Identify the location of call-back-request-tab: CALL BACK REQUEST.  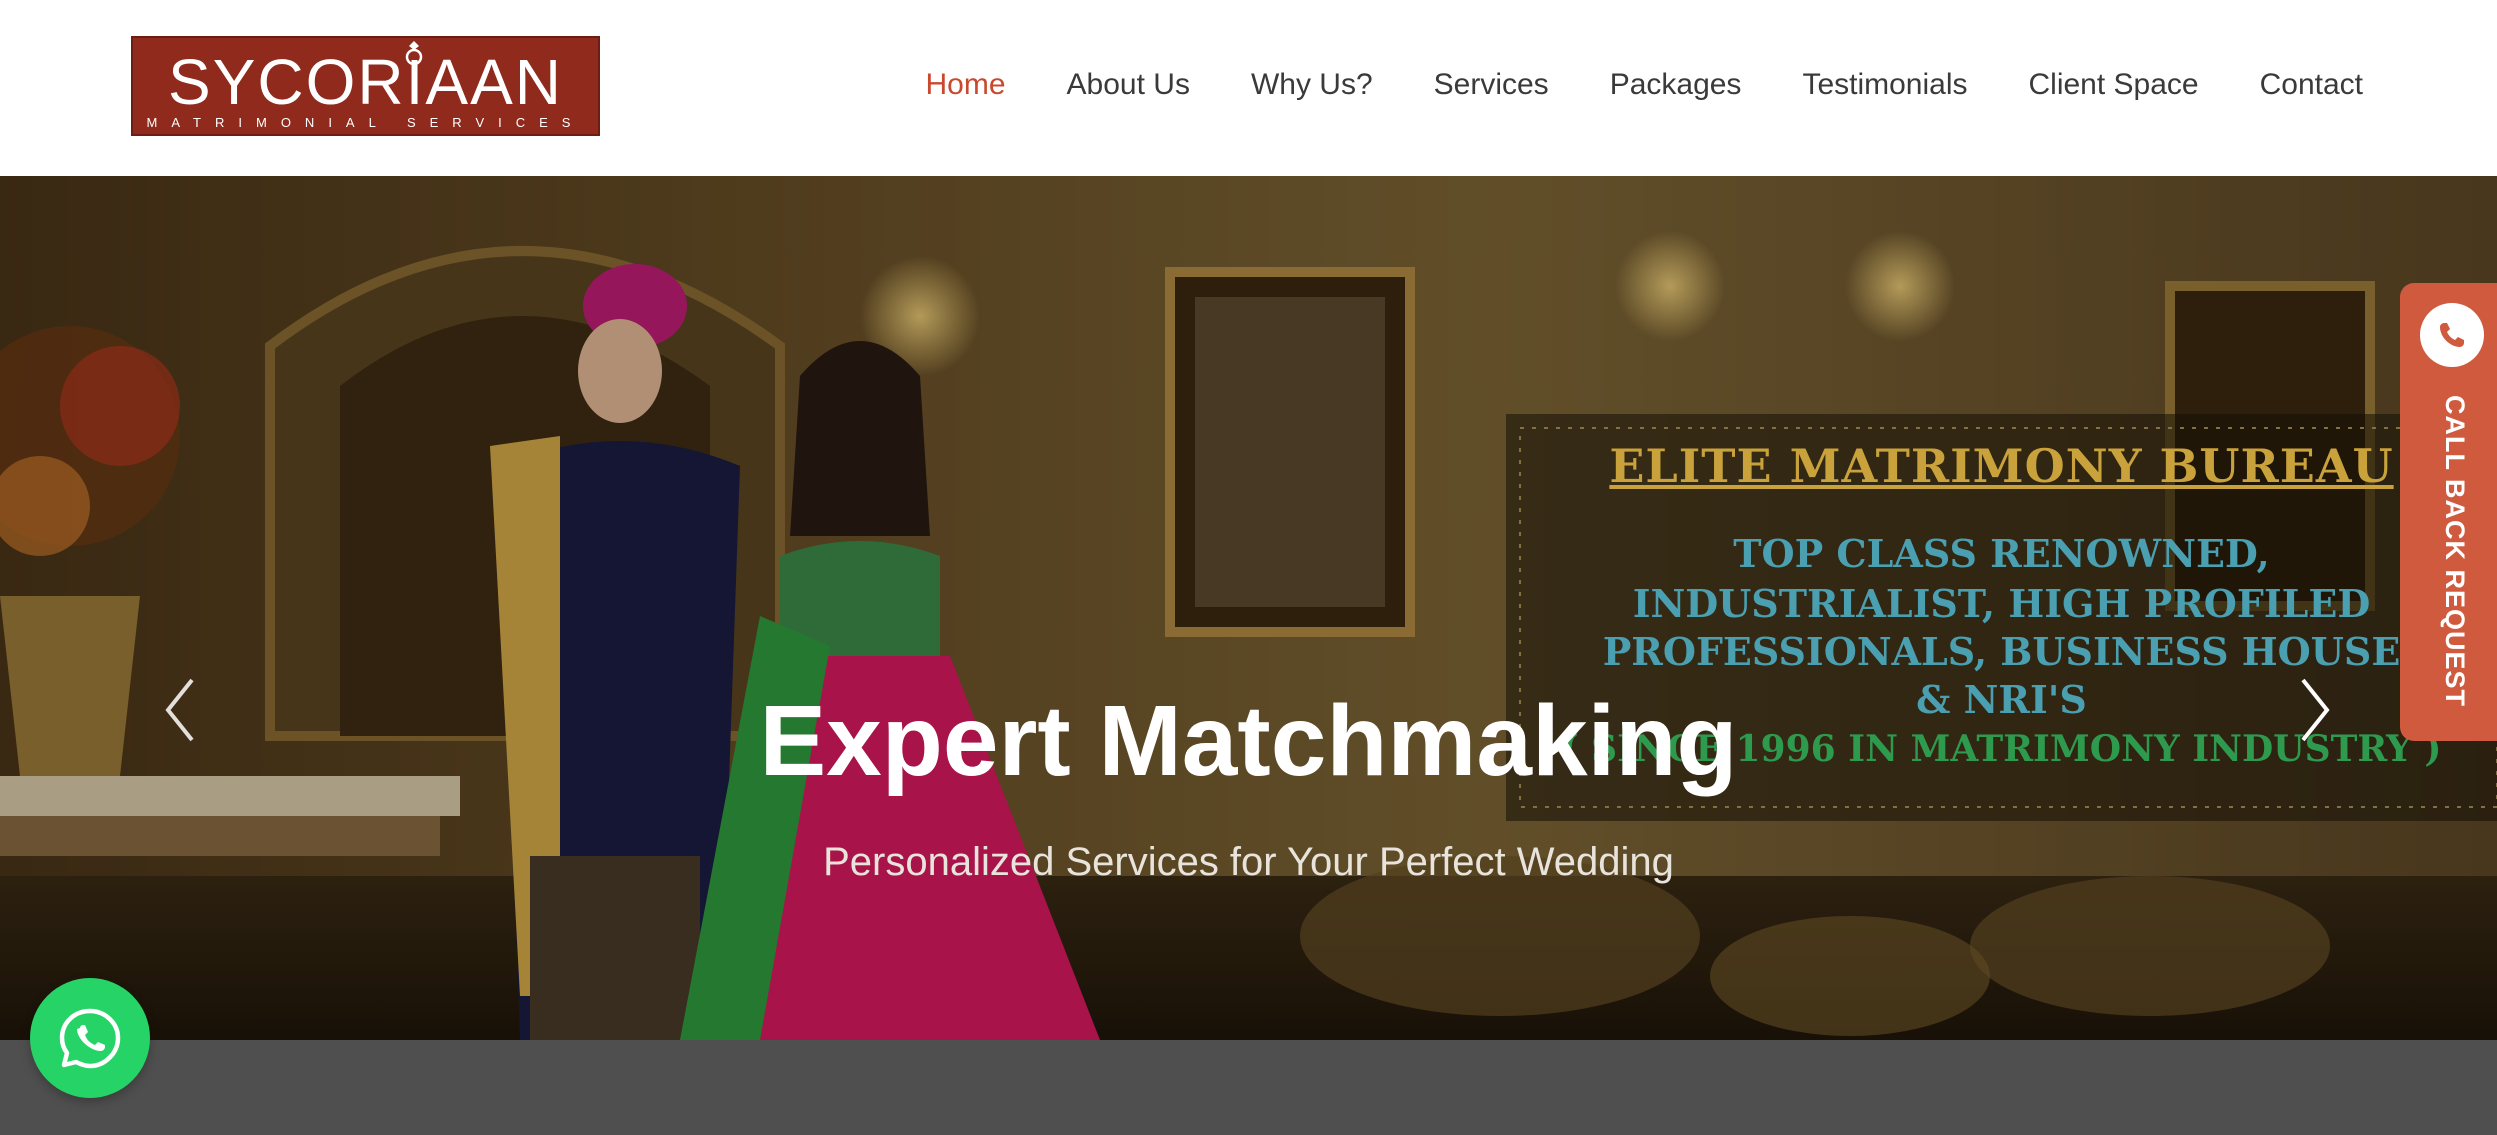
(2448, 512).